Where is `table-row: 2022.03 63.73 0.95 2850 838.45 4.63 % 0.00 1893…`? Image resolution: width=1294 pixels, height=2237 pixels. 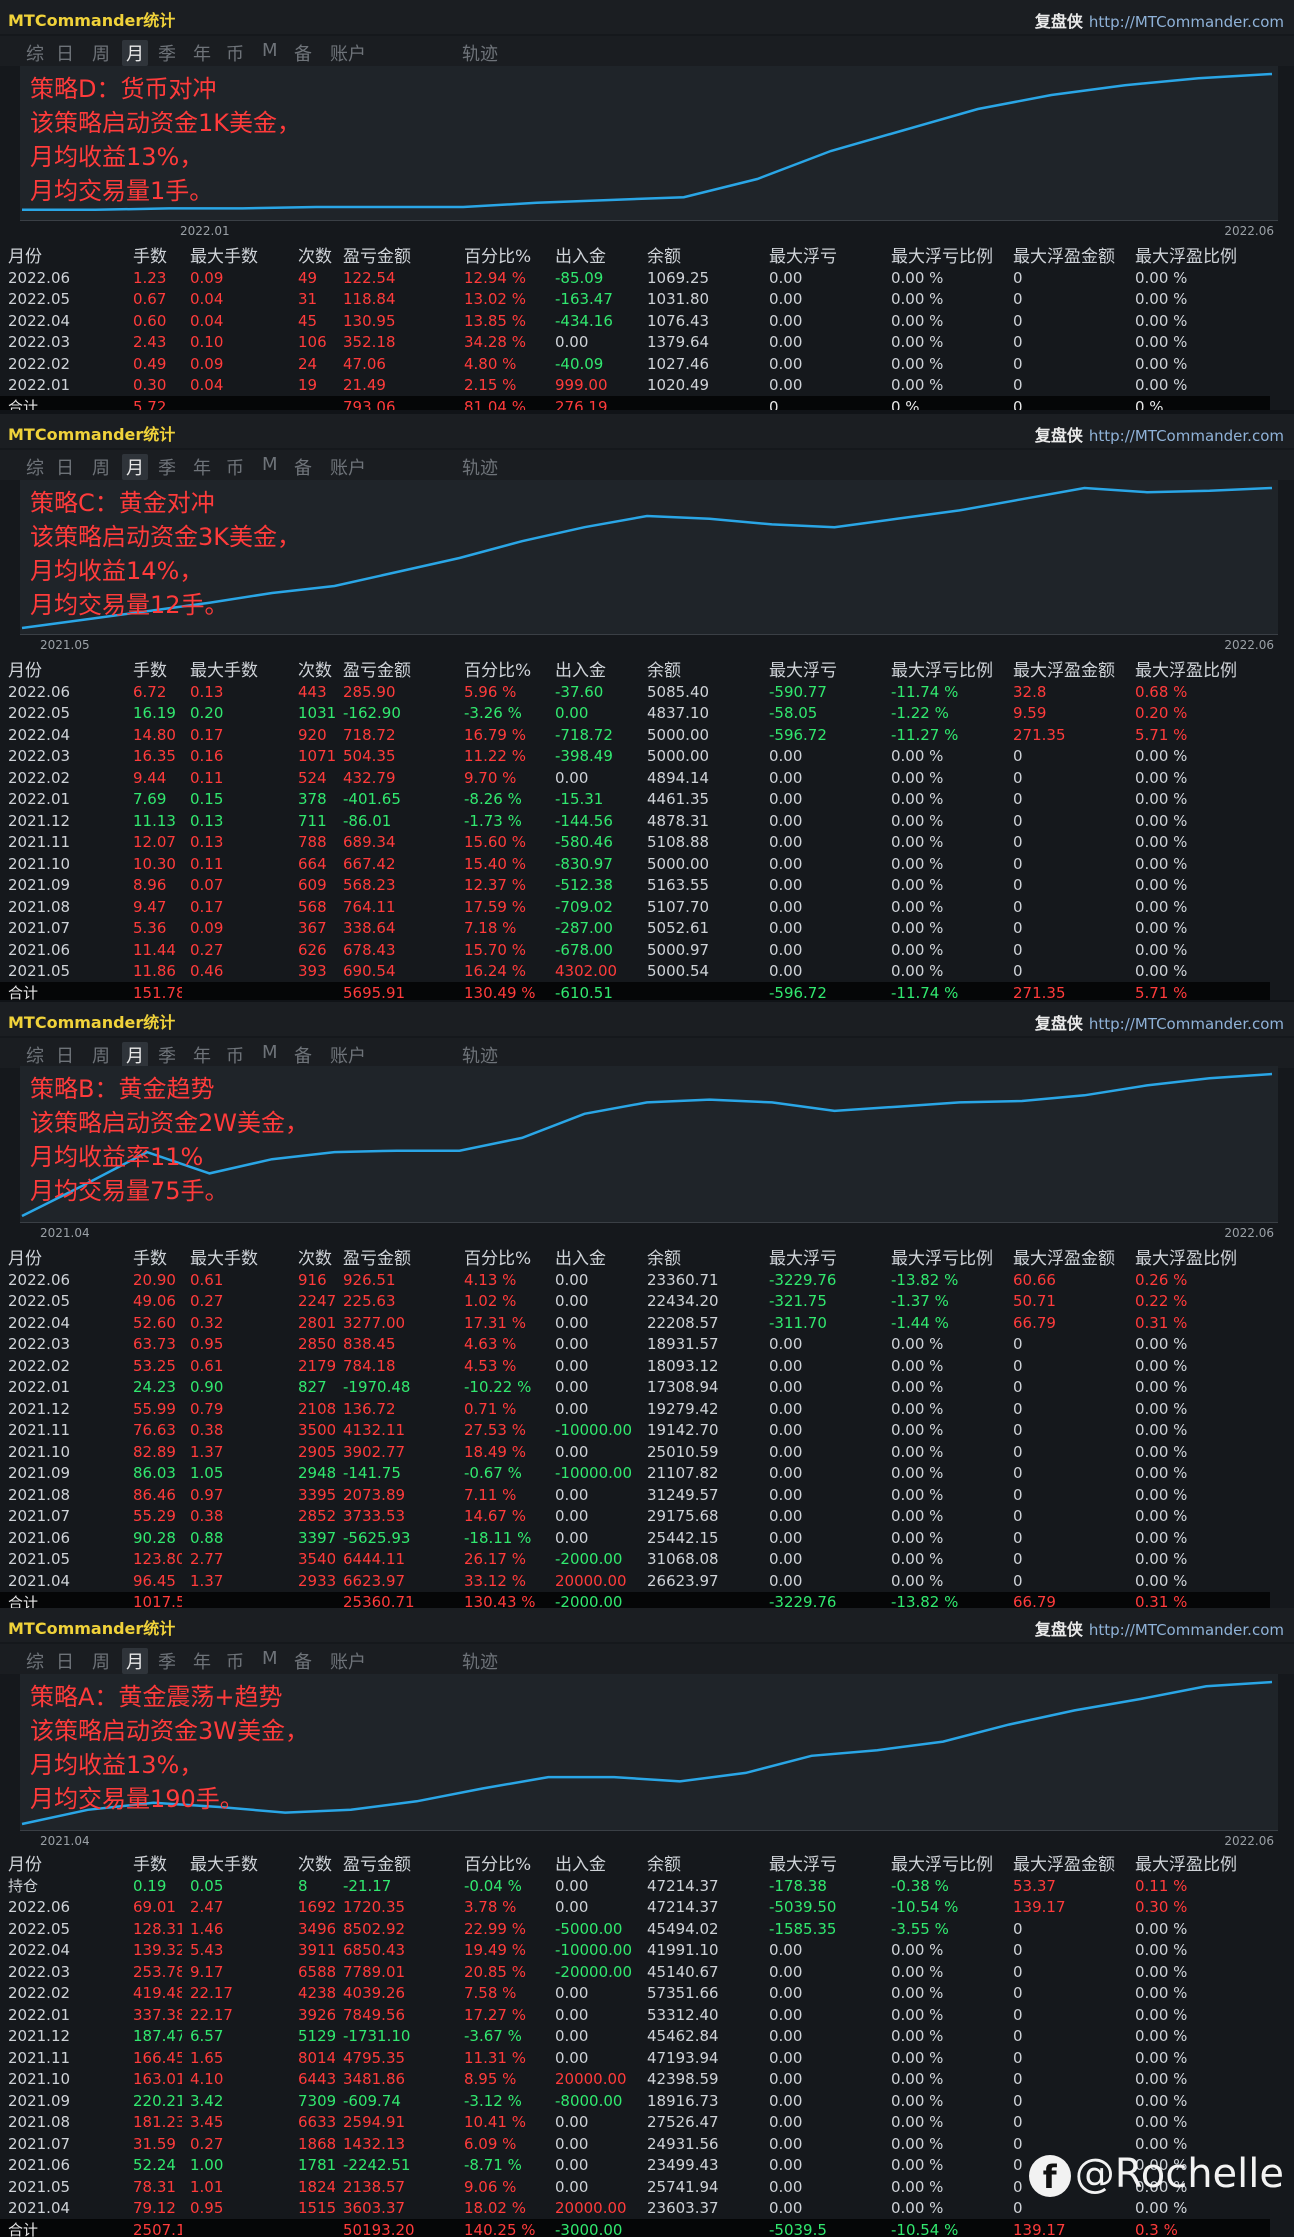
table-row: 2022.03 63.73 0.95 2850 838.45 4.63 % 0.00 1893… is located at coordinates (635, 1345).